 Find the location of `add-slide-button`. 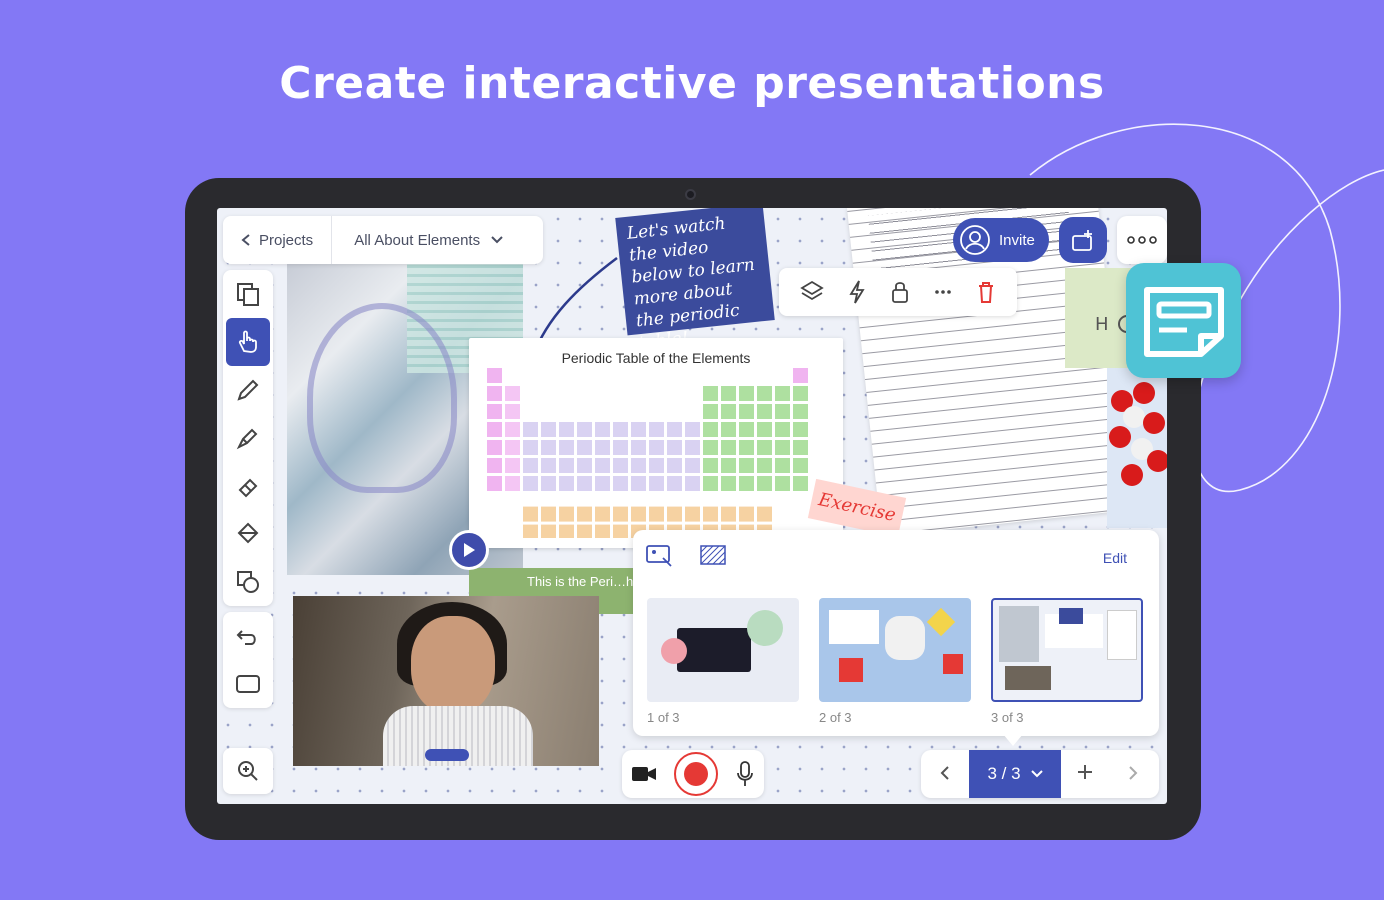

add-slide-button is located at coordinates (1085, 774).